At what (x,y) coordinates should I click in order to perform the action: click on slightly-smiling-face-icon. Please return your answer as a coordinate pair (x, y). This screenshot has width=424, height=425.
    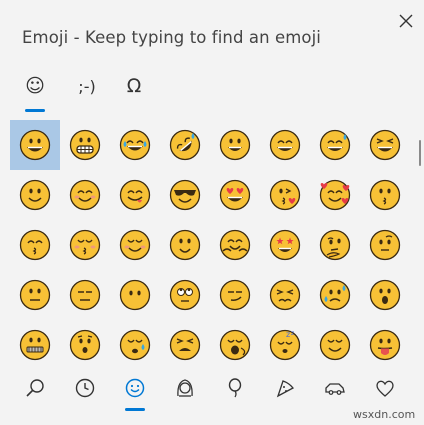
    Looking at the image, I should click on (185, 245).